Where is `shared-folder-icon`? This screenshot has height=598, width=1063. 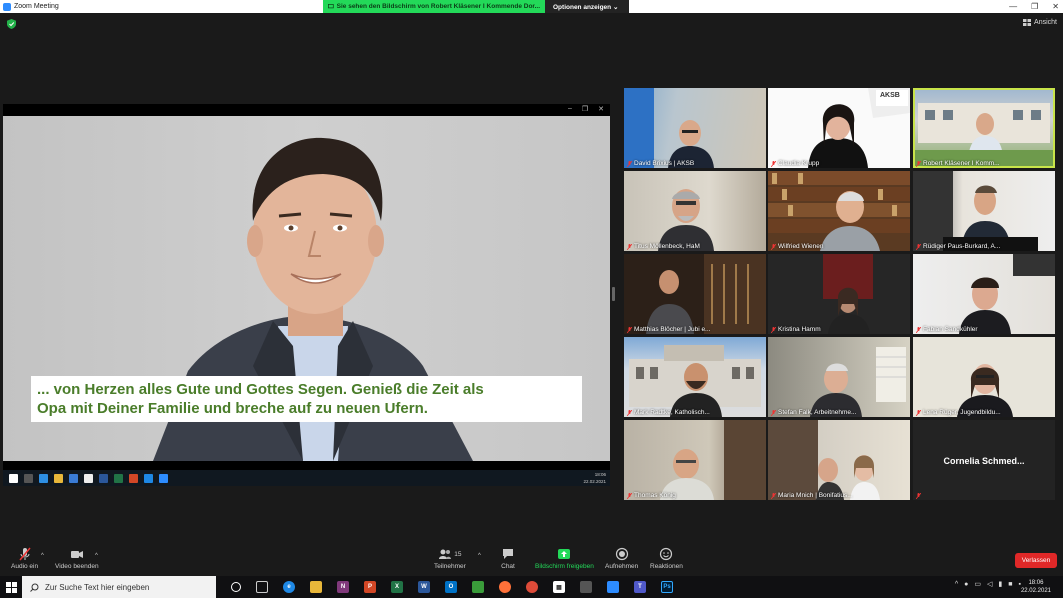 shared-folder-icon is located at coordinates (58, 478).